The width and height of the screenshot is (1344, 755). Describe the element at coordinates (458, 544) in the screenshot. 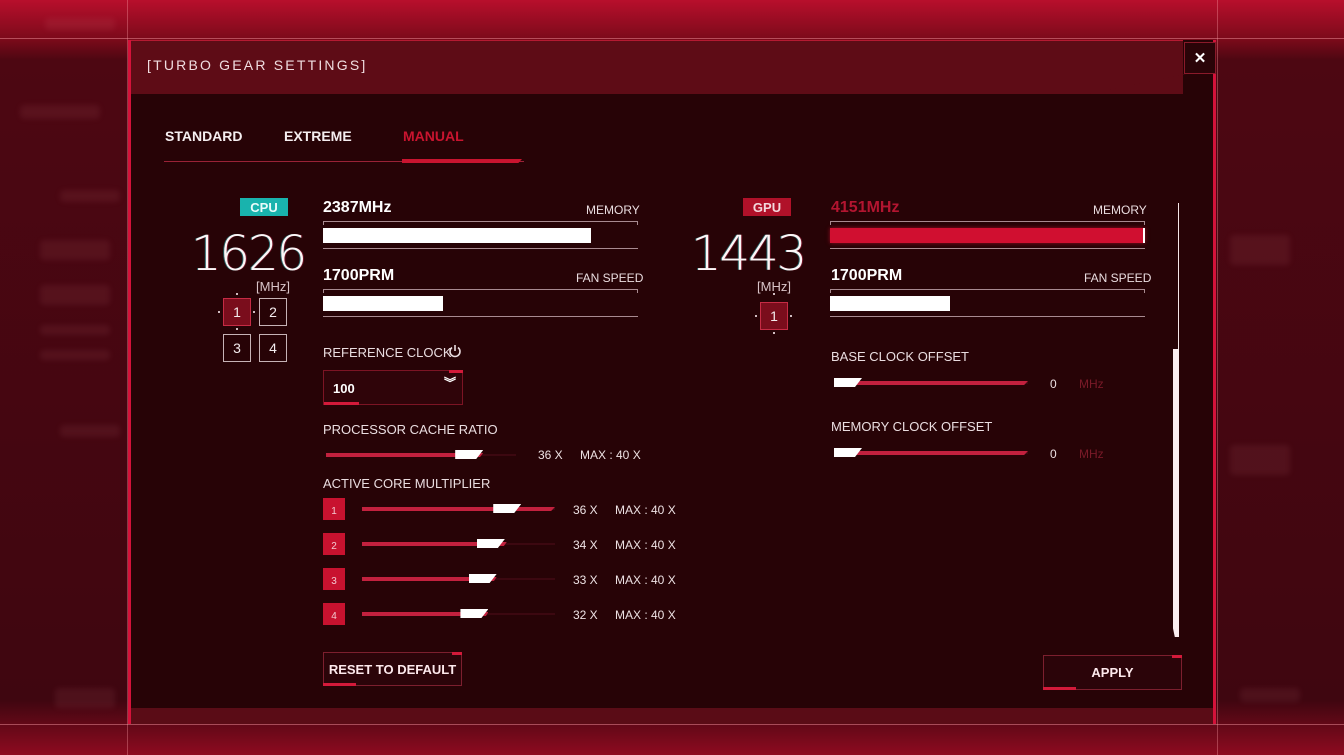

I see `core-2-multiplier-slider` at that location.